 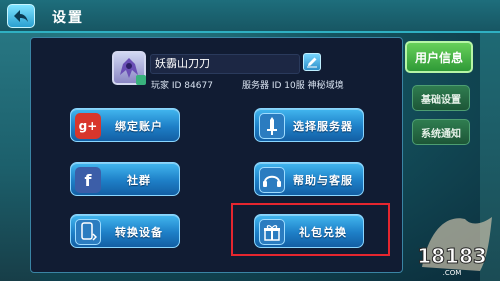 I want to click on player-id: 玩家 ID 84677, so click(x=182, y=86).